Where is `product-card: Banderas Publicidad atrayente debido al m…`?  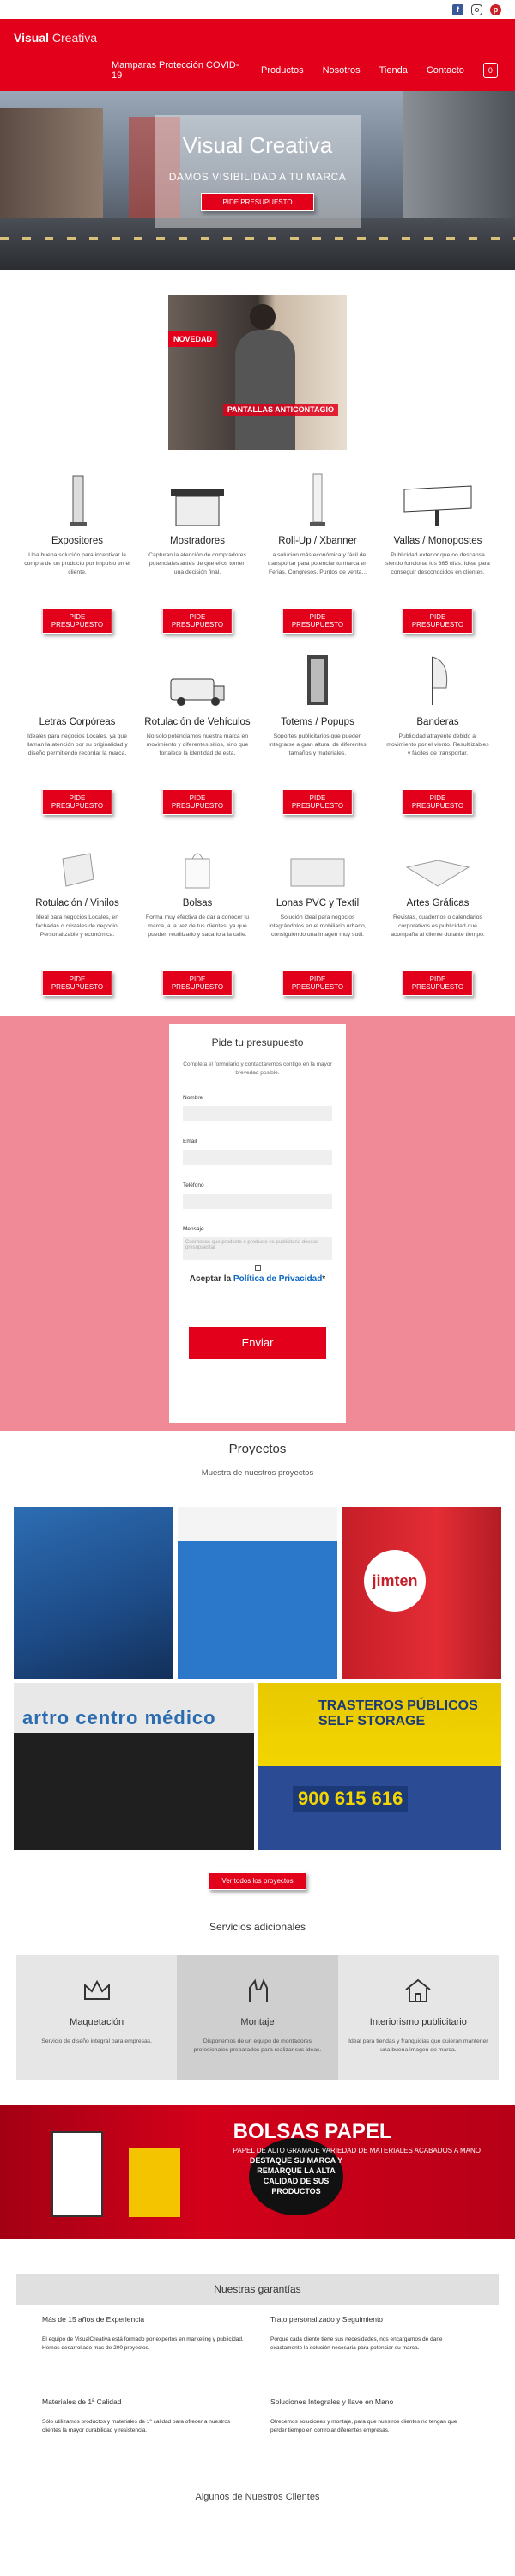
product-card: Banderas Publicidad atrayente debido al m… is located at coordinates (438, 740).